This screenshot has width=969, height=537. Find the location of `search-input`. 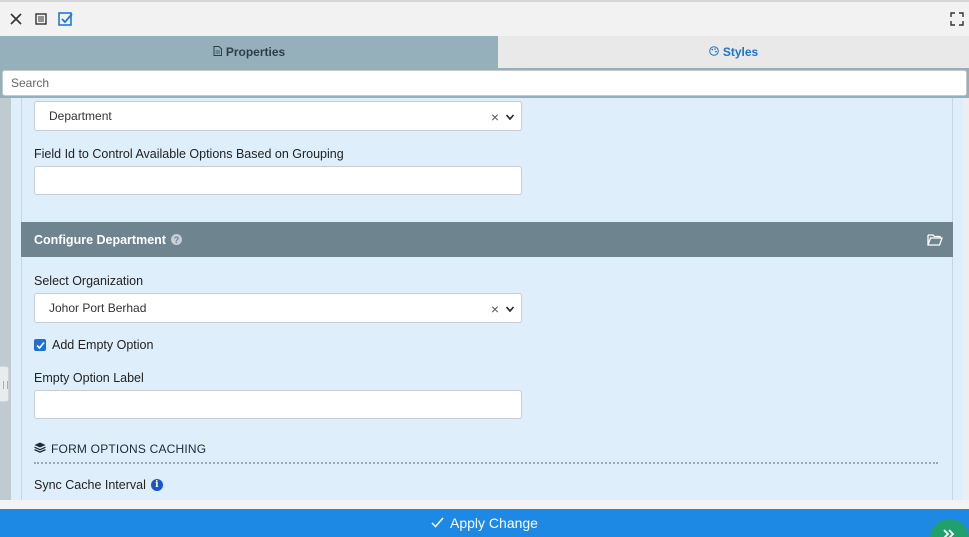

search-input is located at coordinates (484, 83).